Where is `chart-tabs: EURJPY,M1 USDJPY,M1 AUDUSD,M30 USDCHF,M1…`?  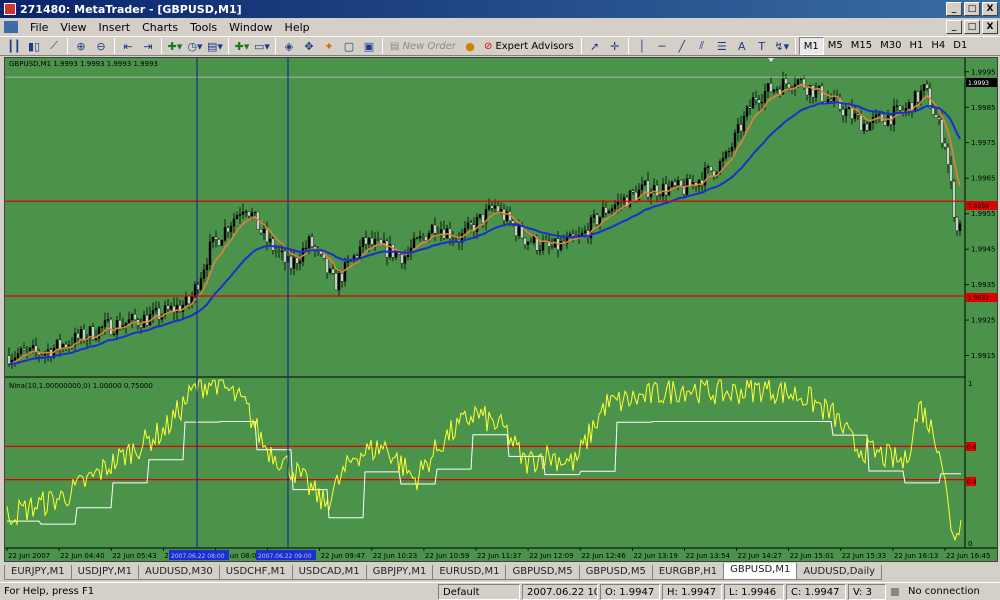 chart-tabs: EURJPY,M1 USDJPY,M1 AUDUSD,M30 USDCHF,M1… is located at coordinates (500, 571).